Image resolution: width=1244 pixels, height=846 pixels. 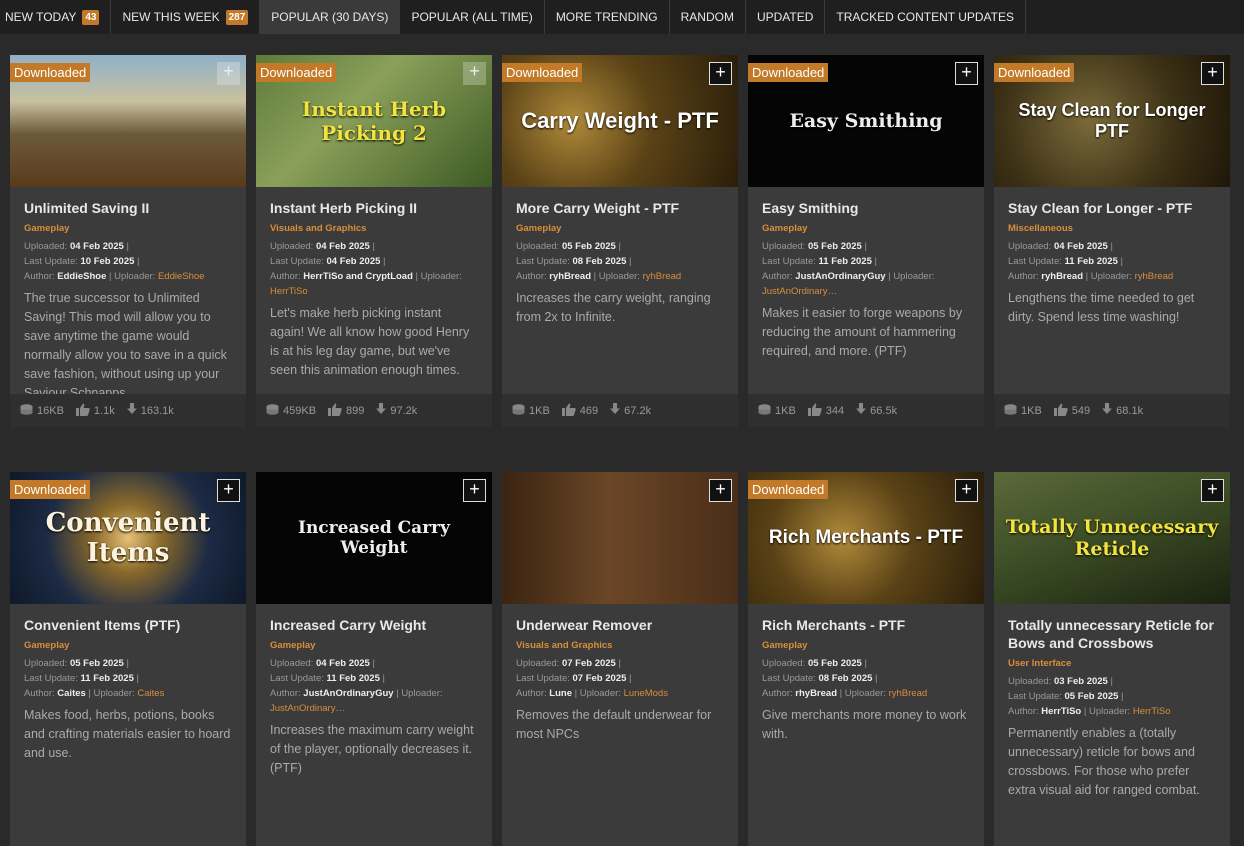 What do you see at coordinates (181, 276) in the screenshot?
I see `uploader-name: EddieShoe` at bounding box center [181, 276].